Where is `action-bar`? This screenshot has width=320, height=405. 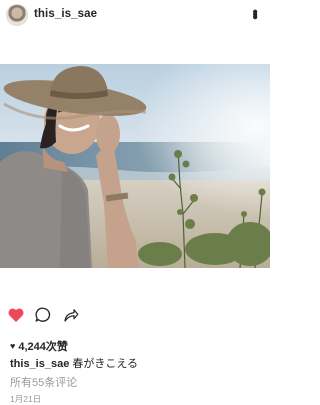
action-bar is located at coordinates (135, 318).